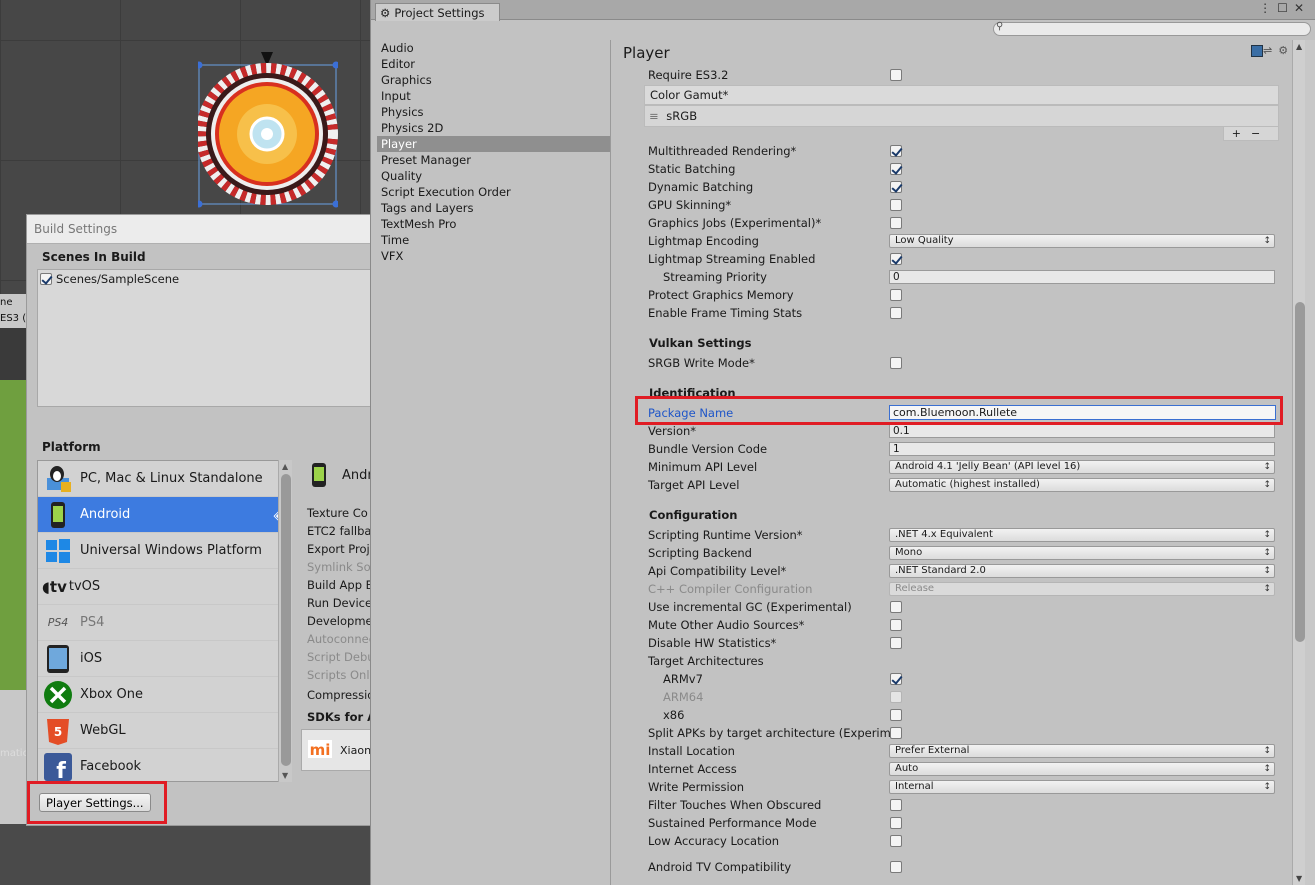 The image size is (1315, 885). I want to click on platform-item-webgl: 5 WebGL, so click(164, 731).